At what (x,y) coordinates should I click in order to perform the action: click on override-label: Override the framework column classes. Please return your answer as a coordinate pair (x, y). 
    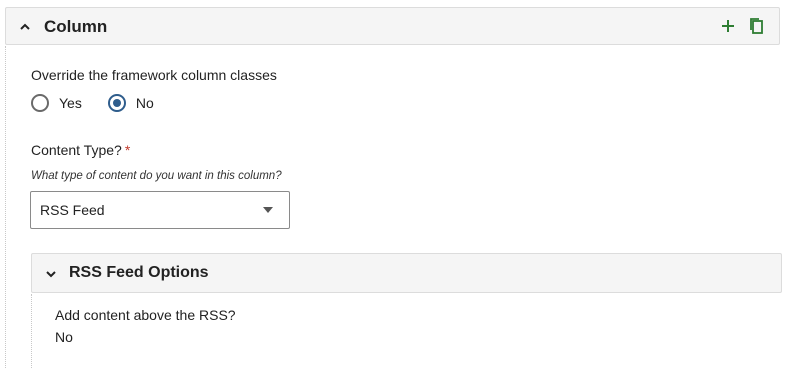
    Looking at the image, I should click on (154, 75).